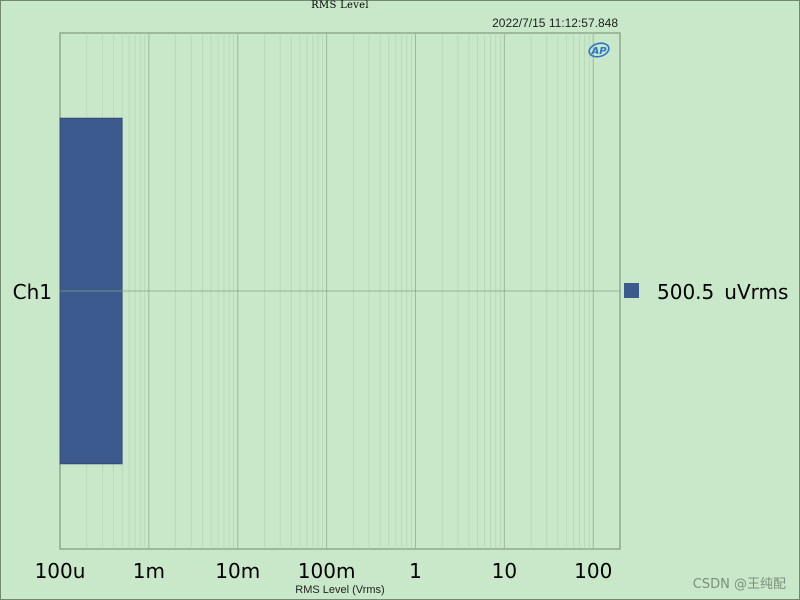  I want to click on logo-text: AP, so click(598, 51).